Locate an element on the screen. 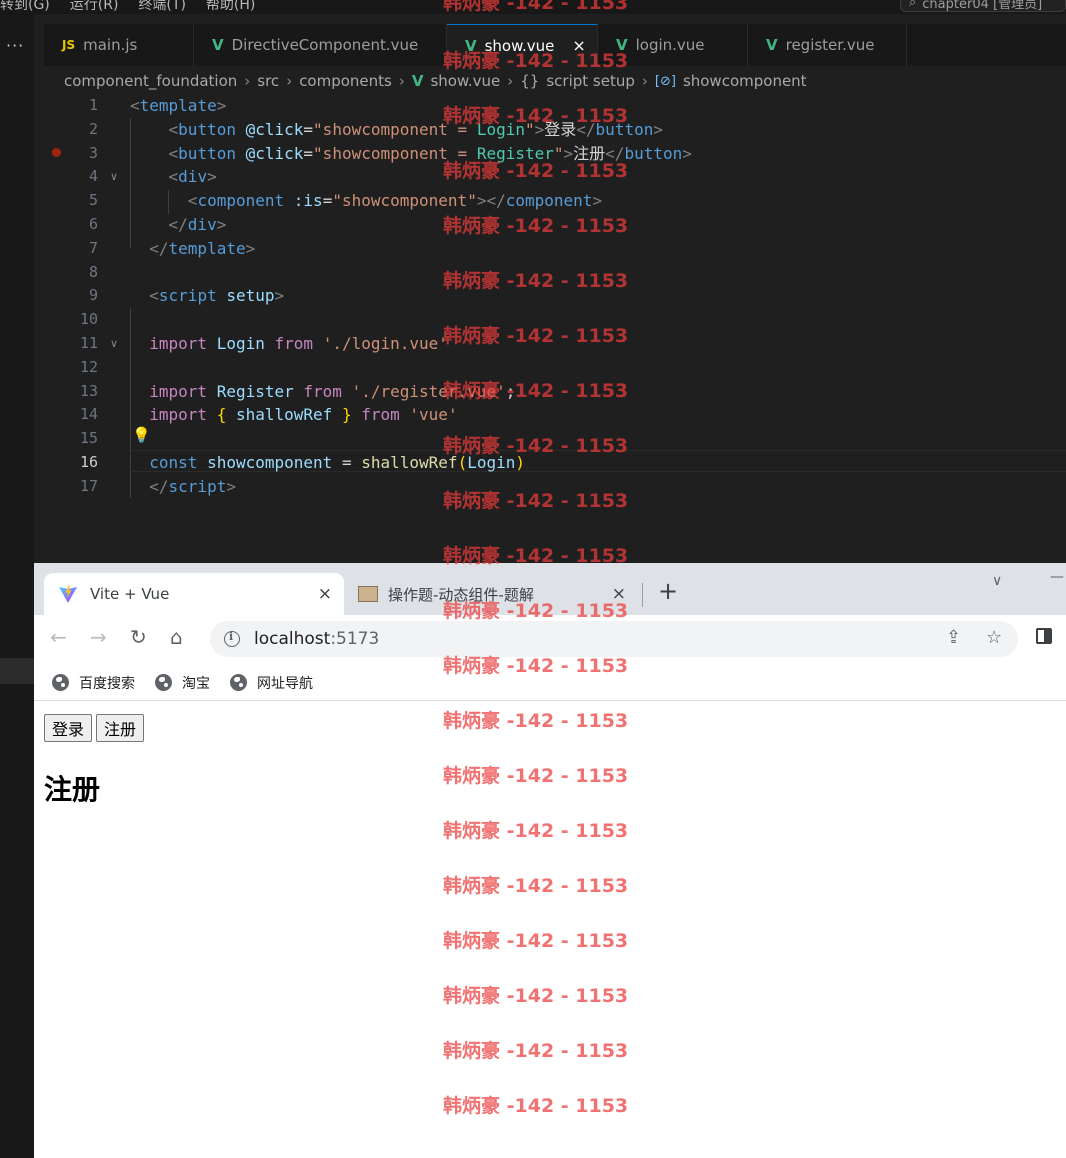  bookmark-label: 百度搜索 is located at coordinates (107, 683).